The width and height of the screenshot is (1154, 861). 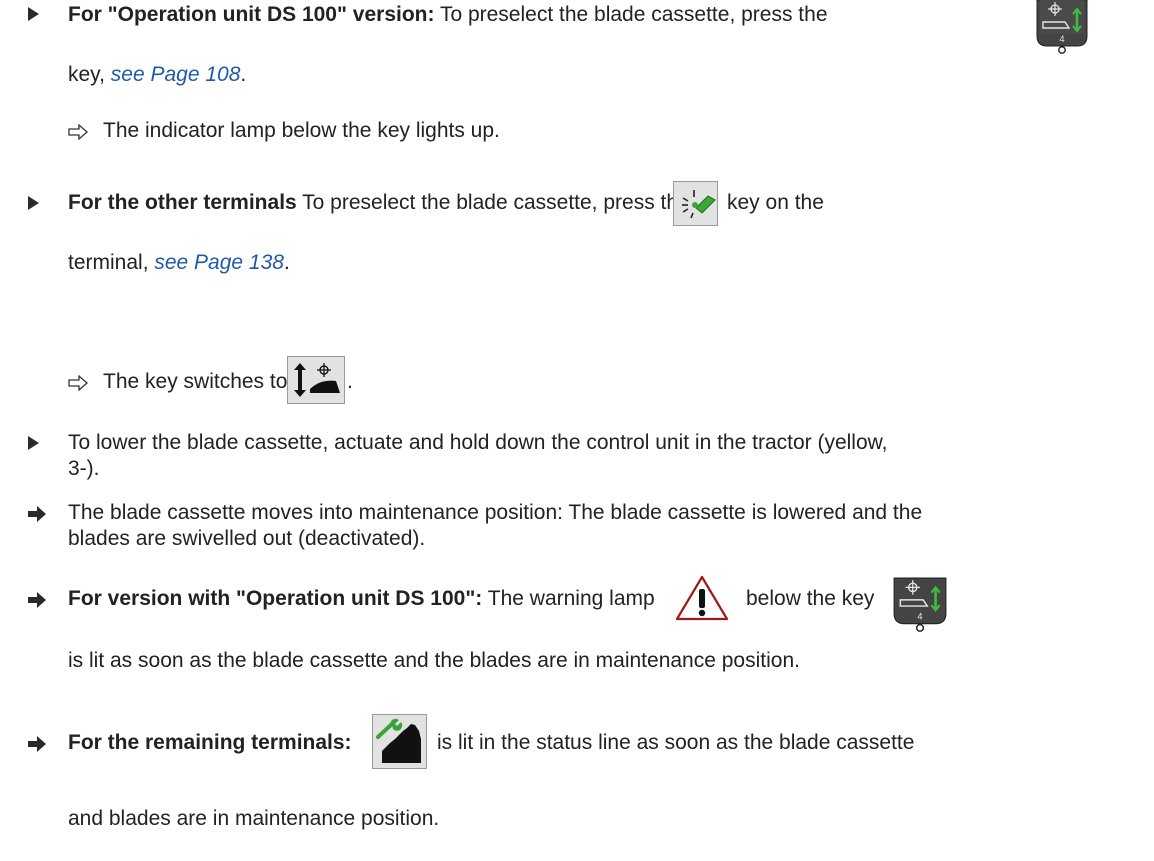 I want to click on blade-active-key, so click(x=316, y=380).